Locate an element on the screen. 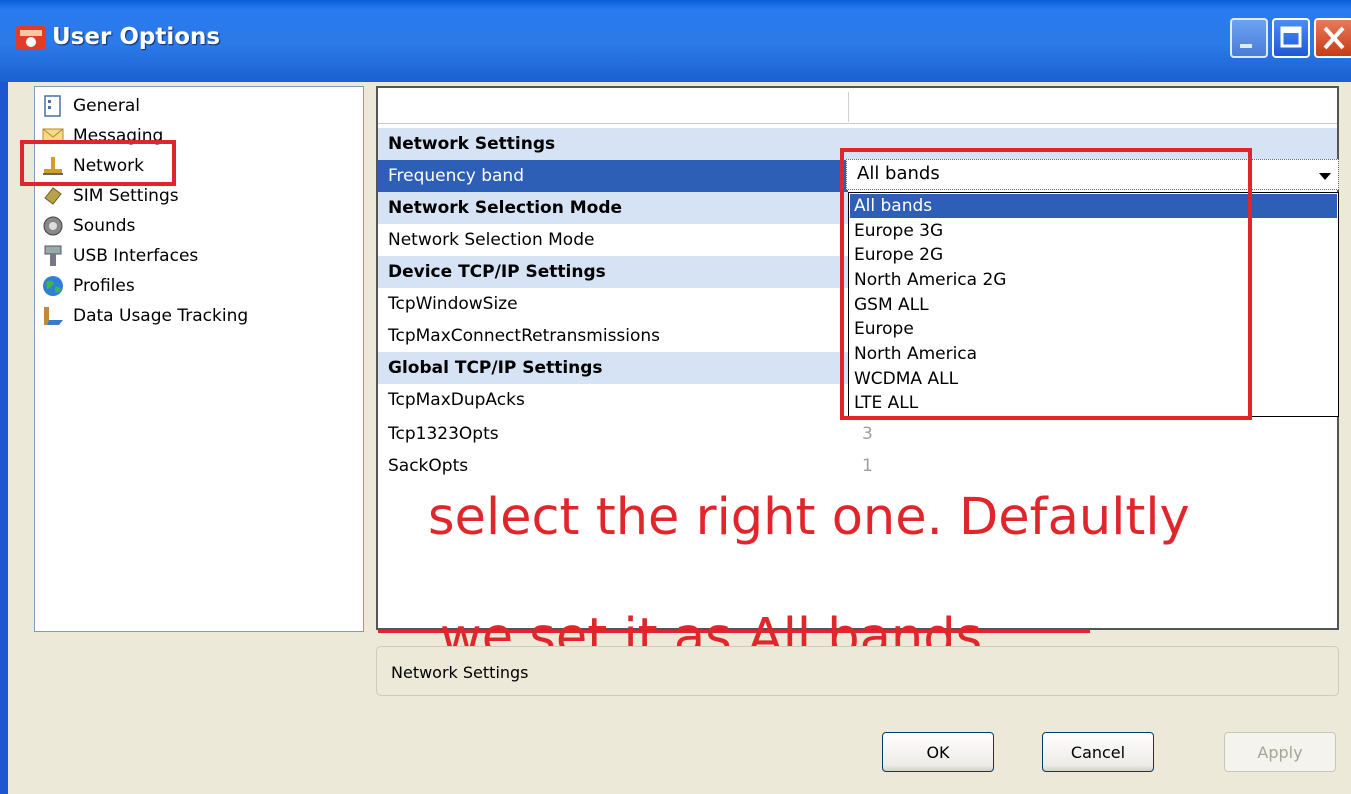 Image resolution: width=1351 pixels, height=794 pixels. maximize-button is located at coordinates (1291, 38).